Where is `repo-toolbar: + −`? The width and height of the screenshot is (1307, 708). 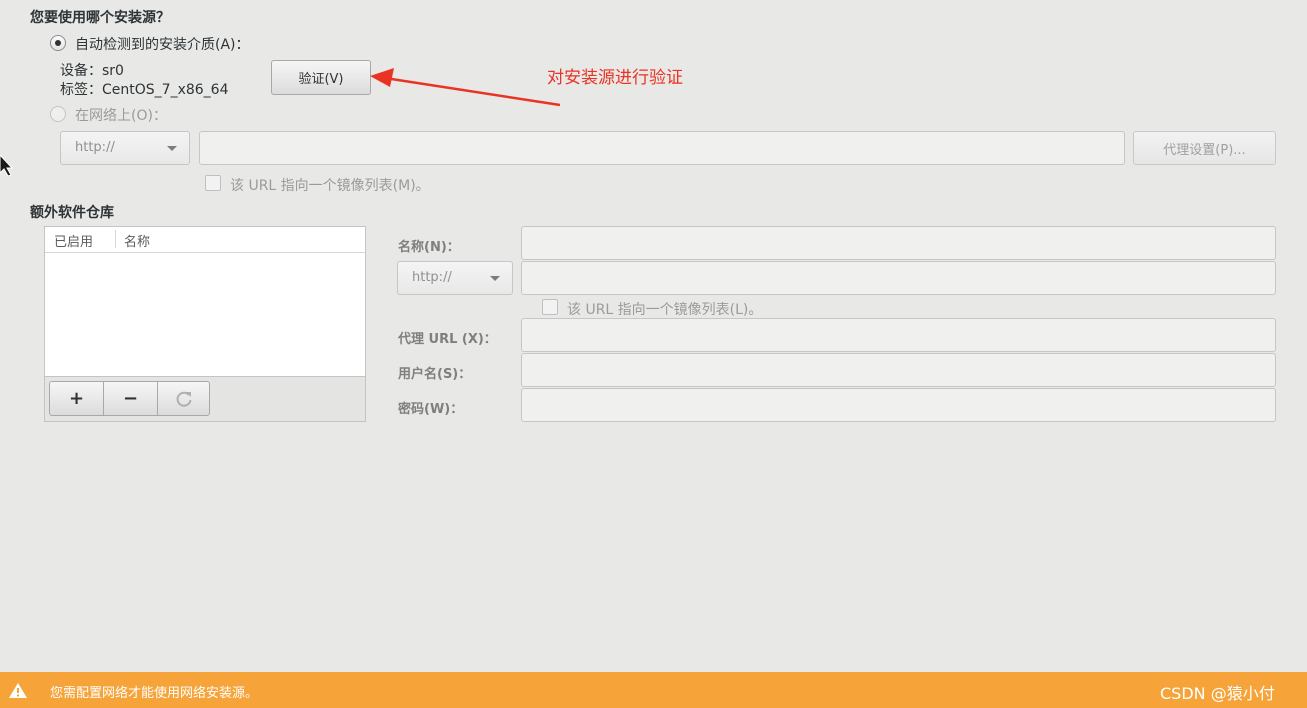 repo-toolbar: + − is located at coordinates (205, 398).